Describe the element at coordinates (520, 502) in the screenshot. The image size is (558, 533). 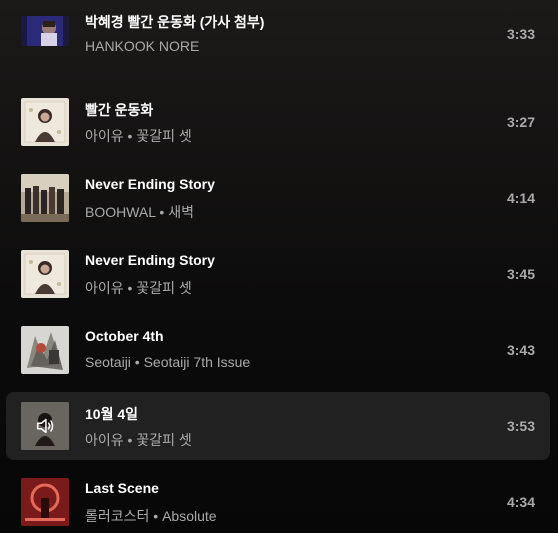
I see `track-duration: 4:34` at that location.